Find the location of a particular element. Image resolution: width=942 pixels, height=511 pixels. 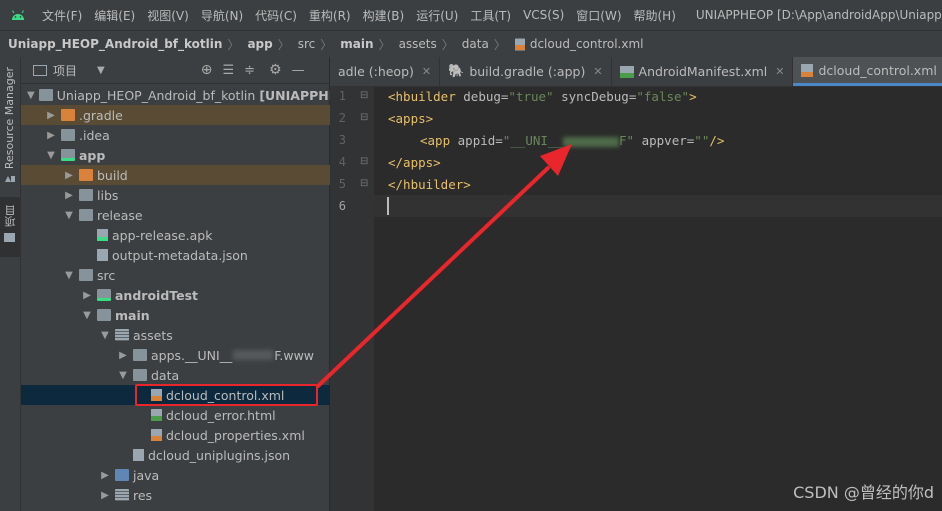

watermark: CSDN @曾经的你d is located at coordinates (863, 492).